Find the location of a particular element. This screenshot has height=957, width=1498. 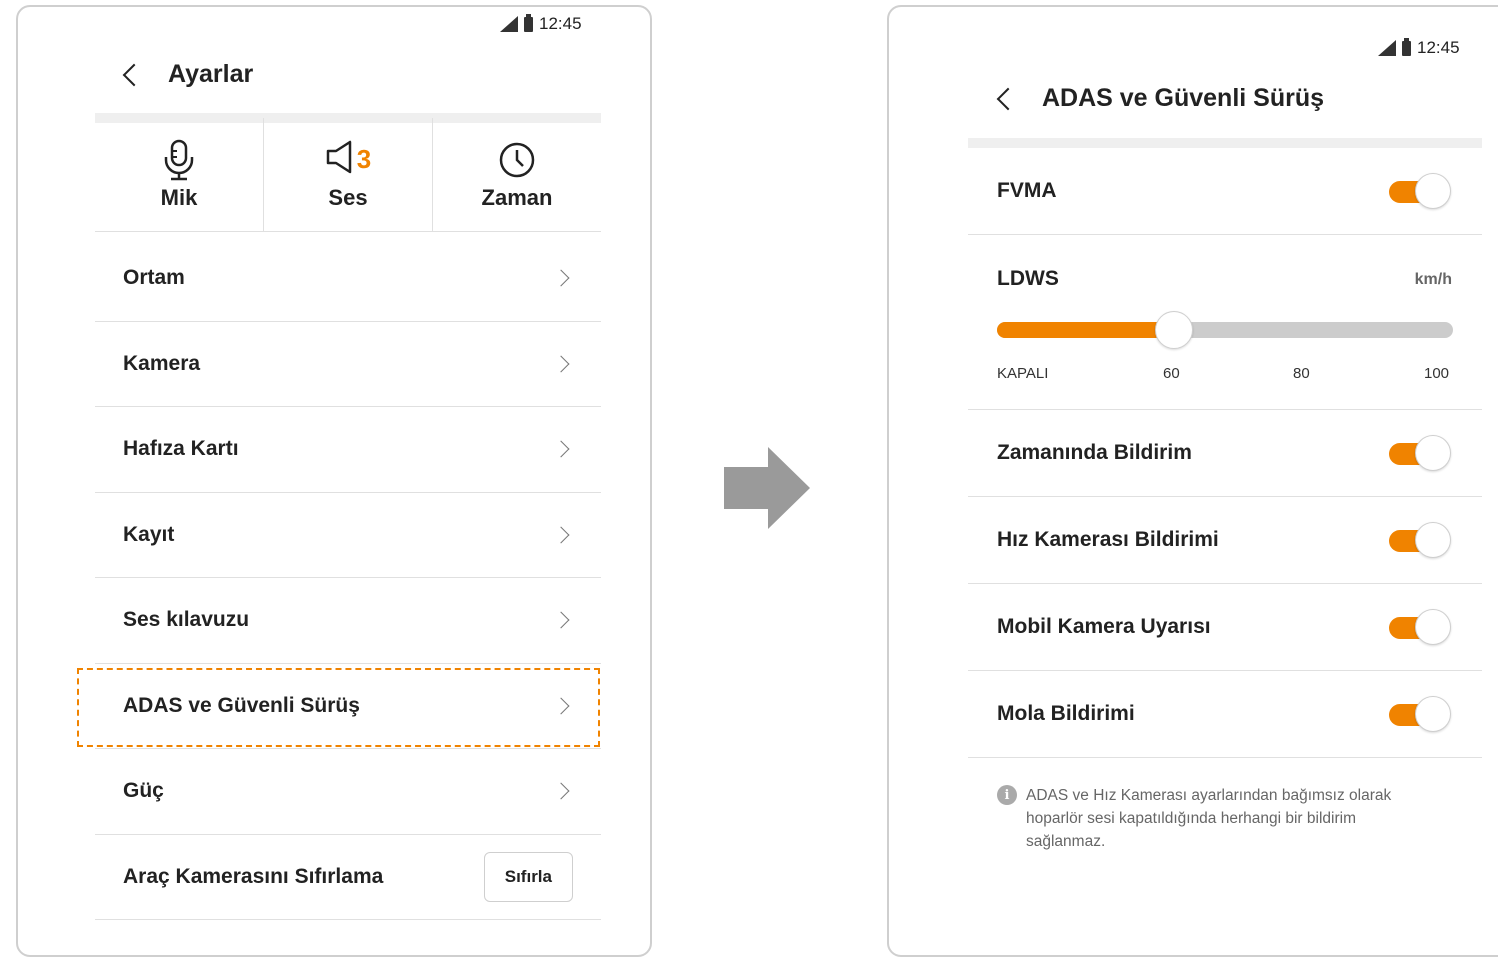

menu-item-guc: Güç is located at coordinates (348, 792).